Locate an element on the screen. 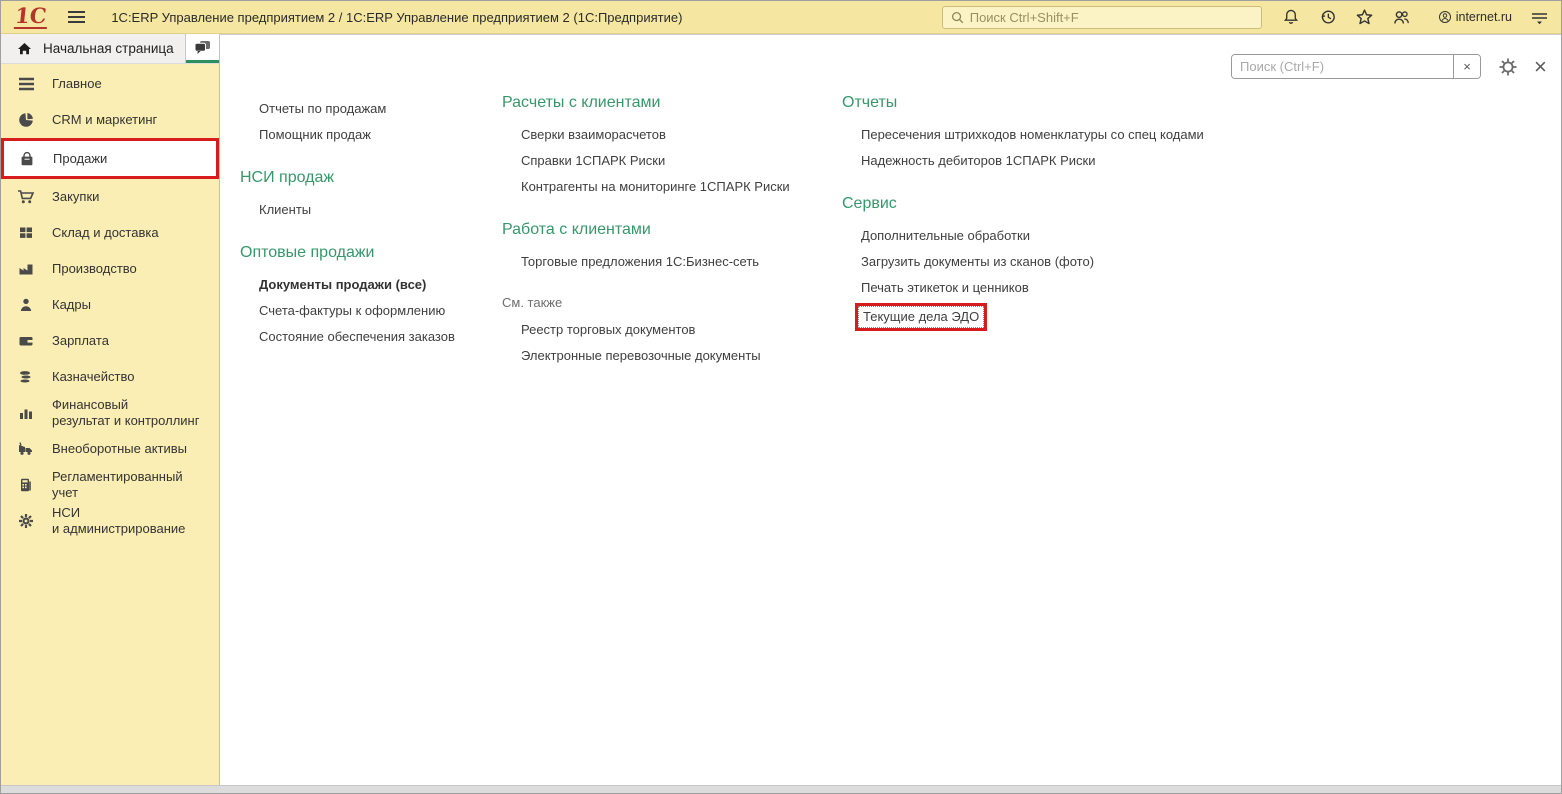  link-sales-assistant: Помощник продаж is located at coordinates (374, 135).